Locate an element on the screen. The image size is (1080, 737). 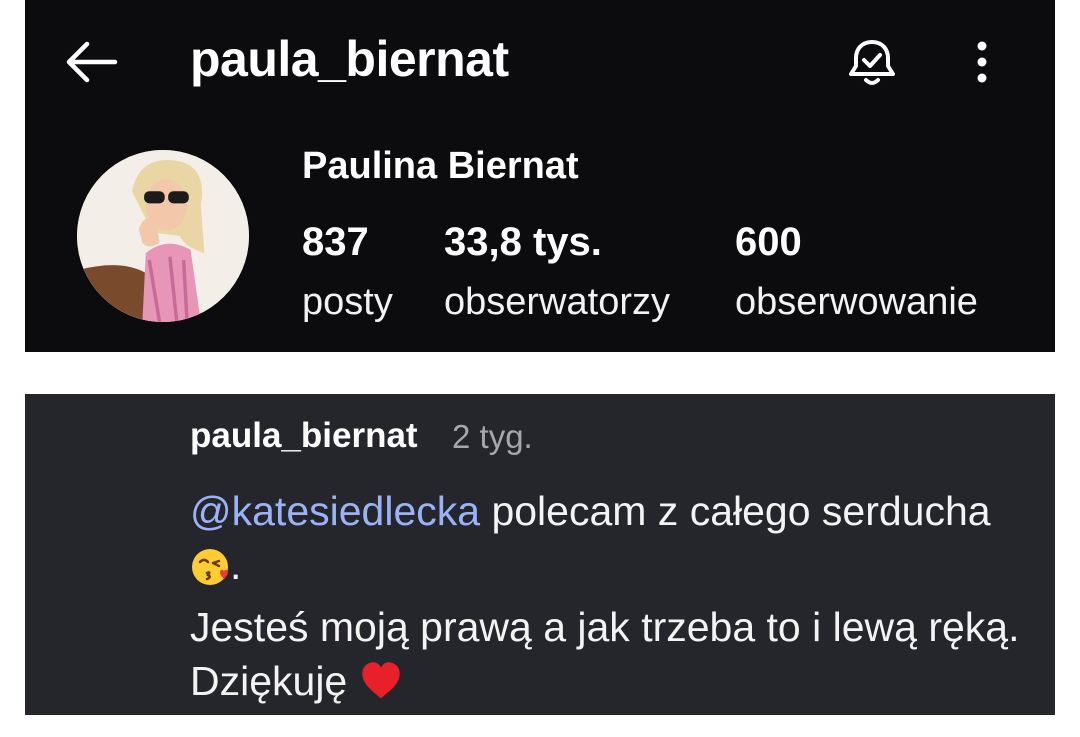
comment-username: paula_biernat is located at coordinates (304, 436).